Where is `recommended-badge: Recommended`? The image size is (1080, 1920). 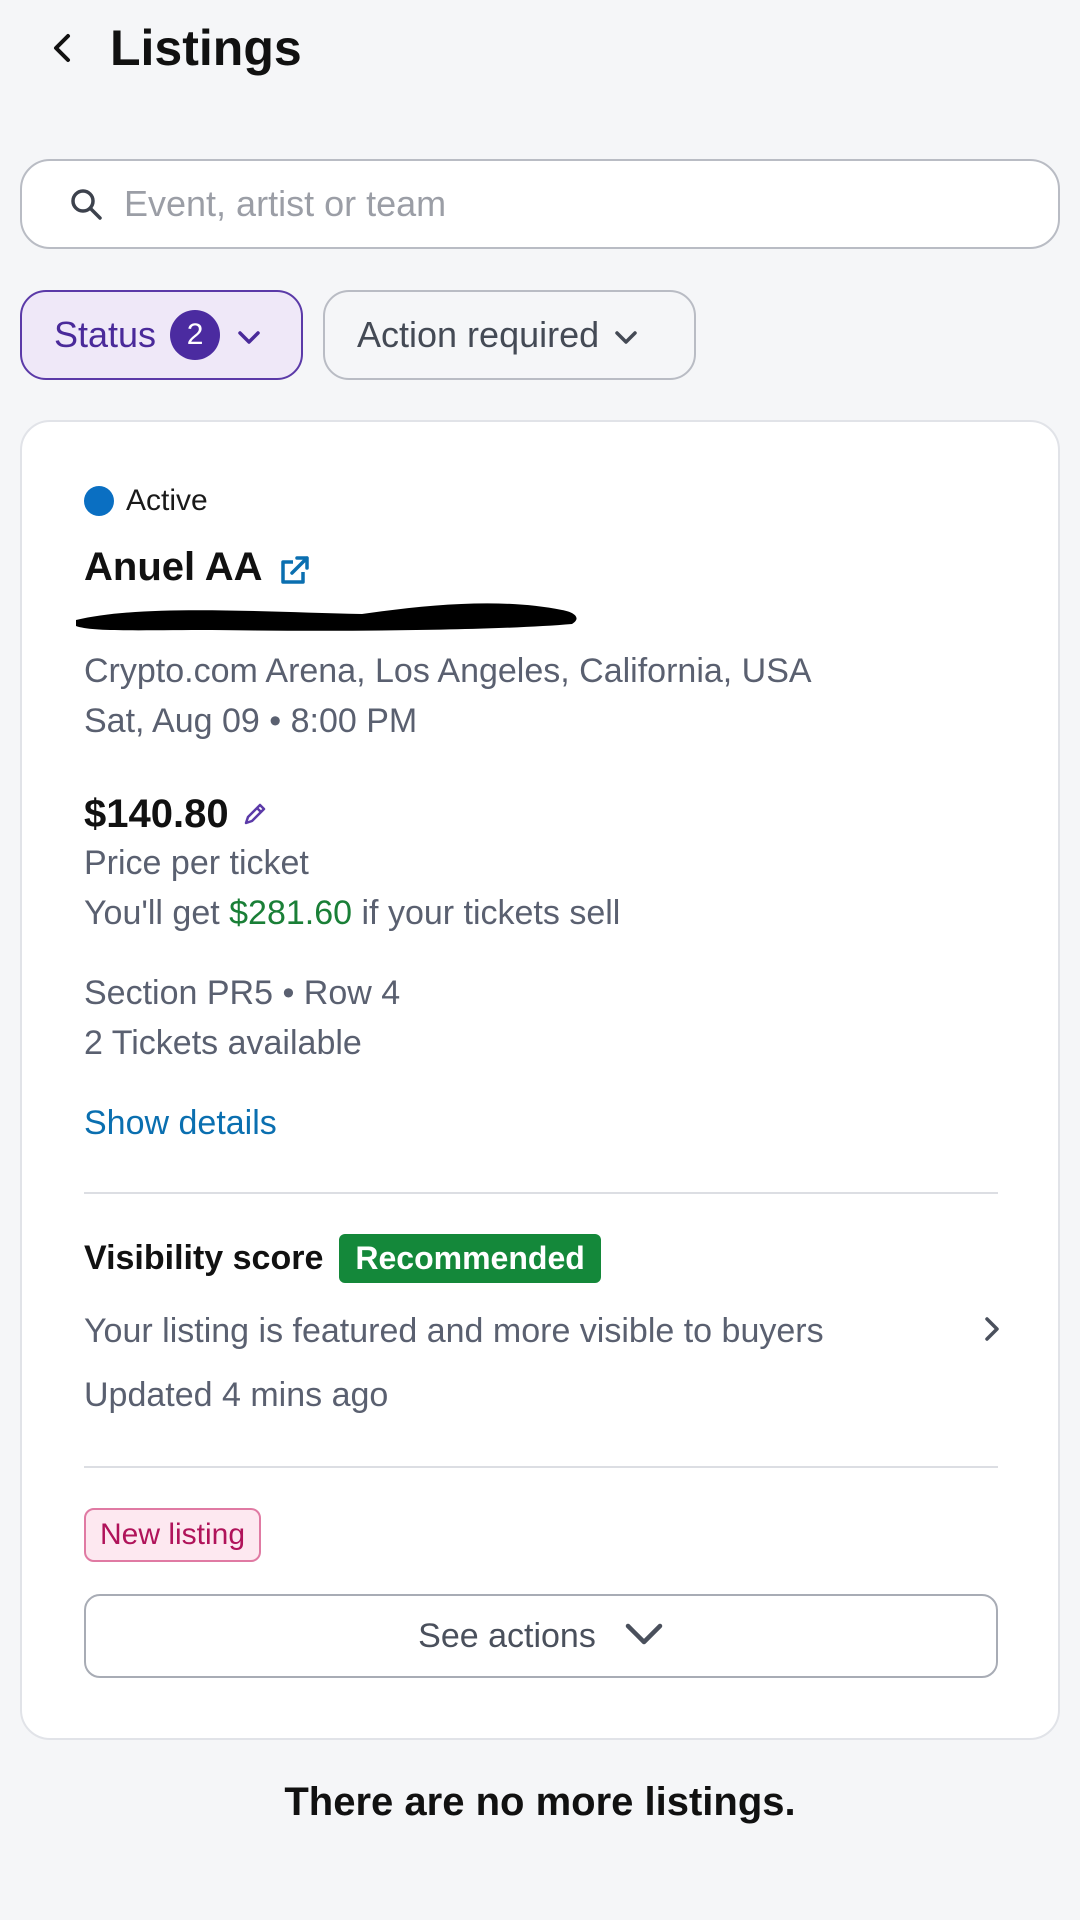
recommended-badge: Recommended is located at coordinates (470, 1258).